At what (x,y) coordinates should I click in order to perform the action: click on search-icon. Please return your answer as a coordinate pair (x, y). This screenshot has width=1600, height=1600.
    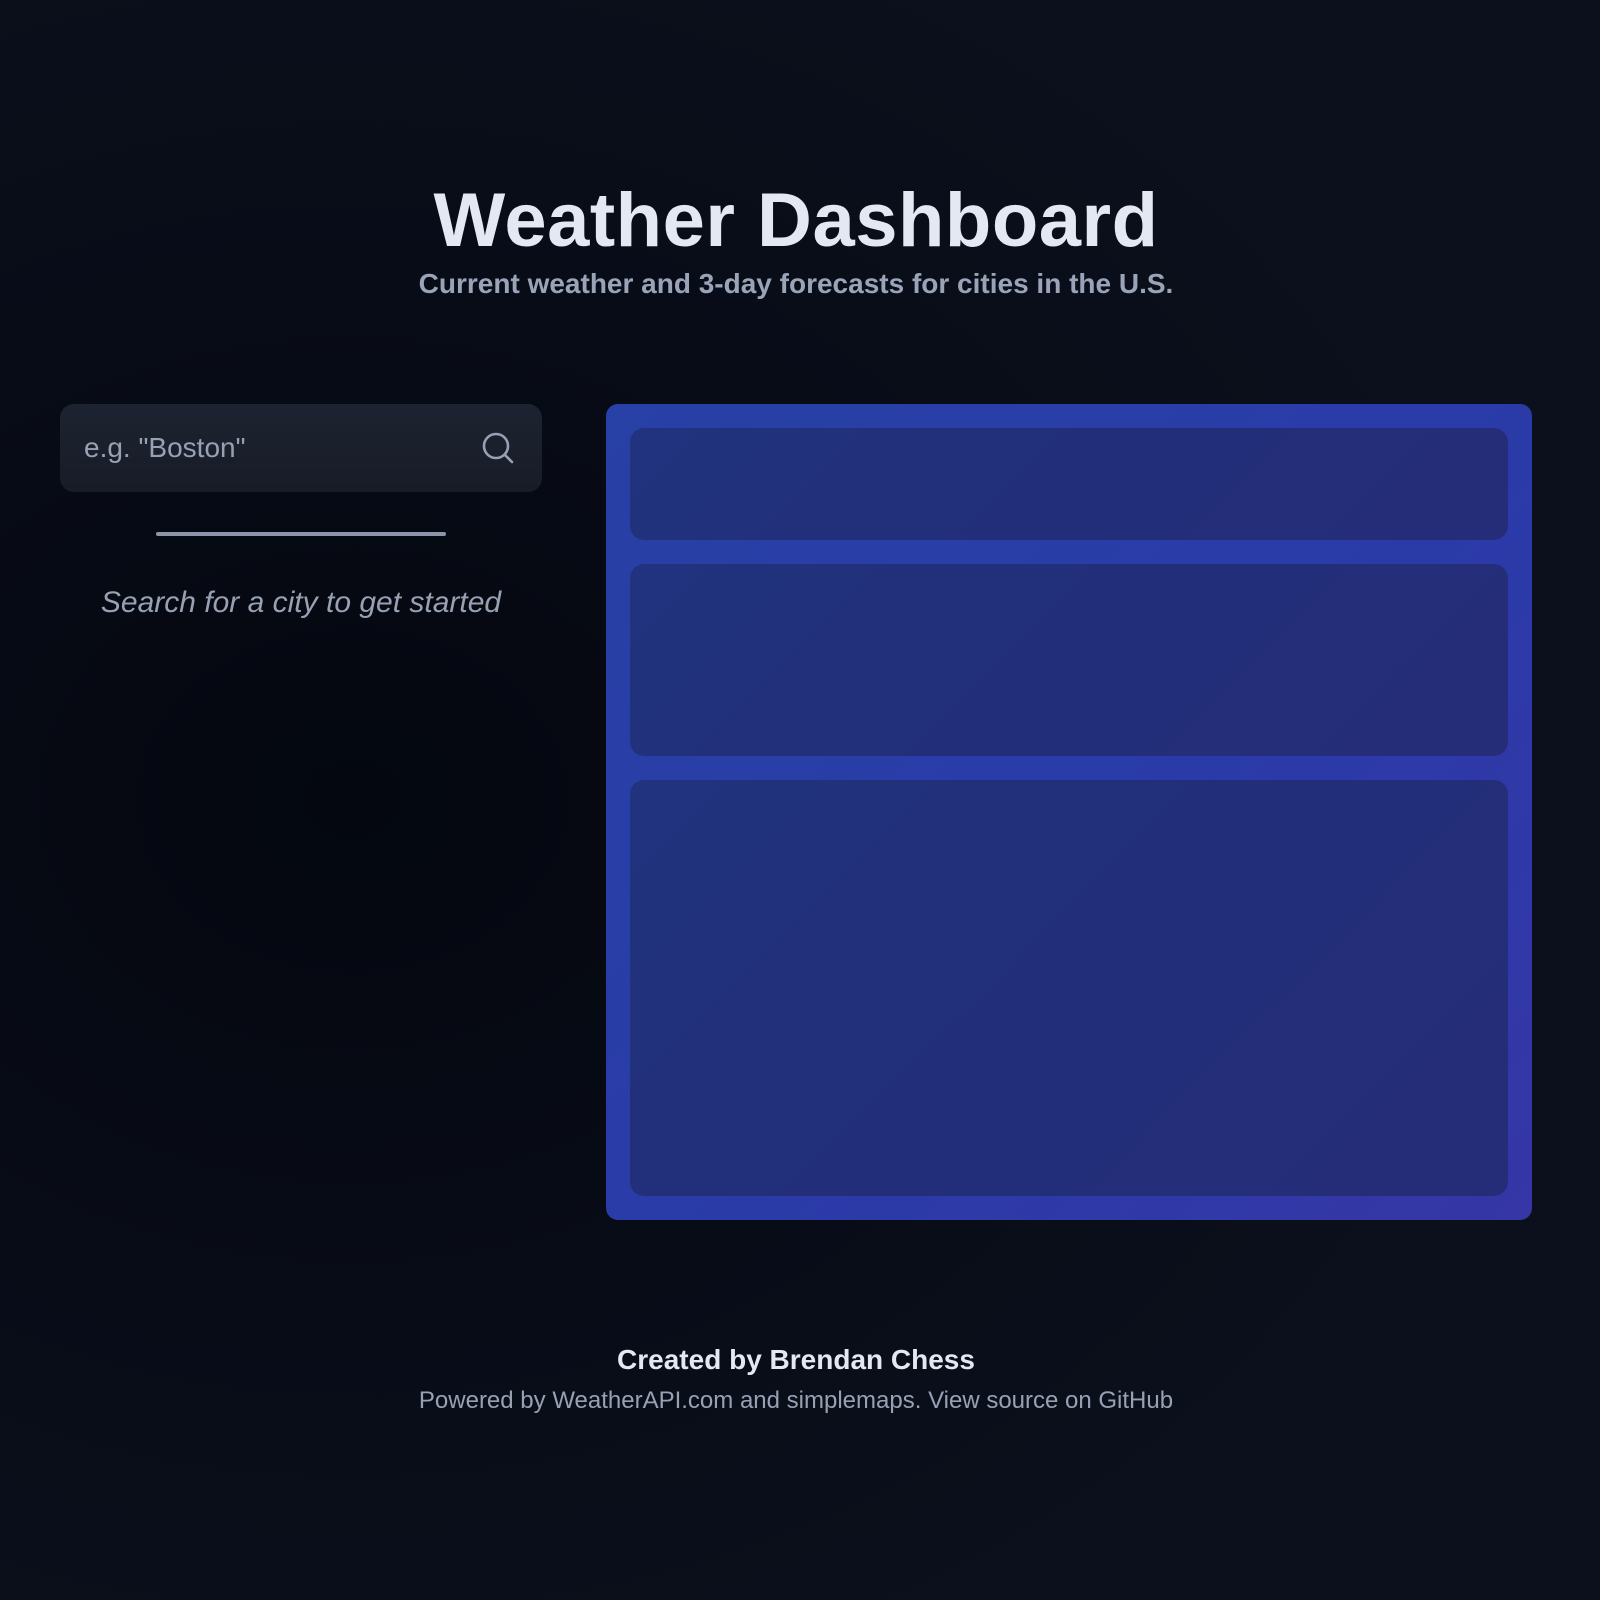
    Looking at the image, I should click on (498, 448).